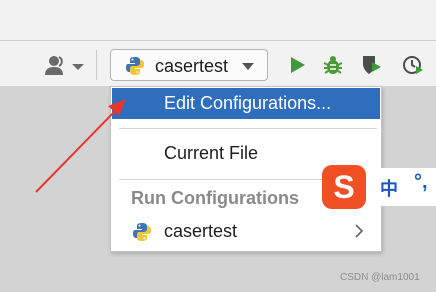 Image resolution: width=436 pixels, height=292 pixels. What do you see at coordinates (413, 65) in the screenshot?
I see `profile-icon` at bounding box center [413, 65].